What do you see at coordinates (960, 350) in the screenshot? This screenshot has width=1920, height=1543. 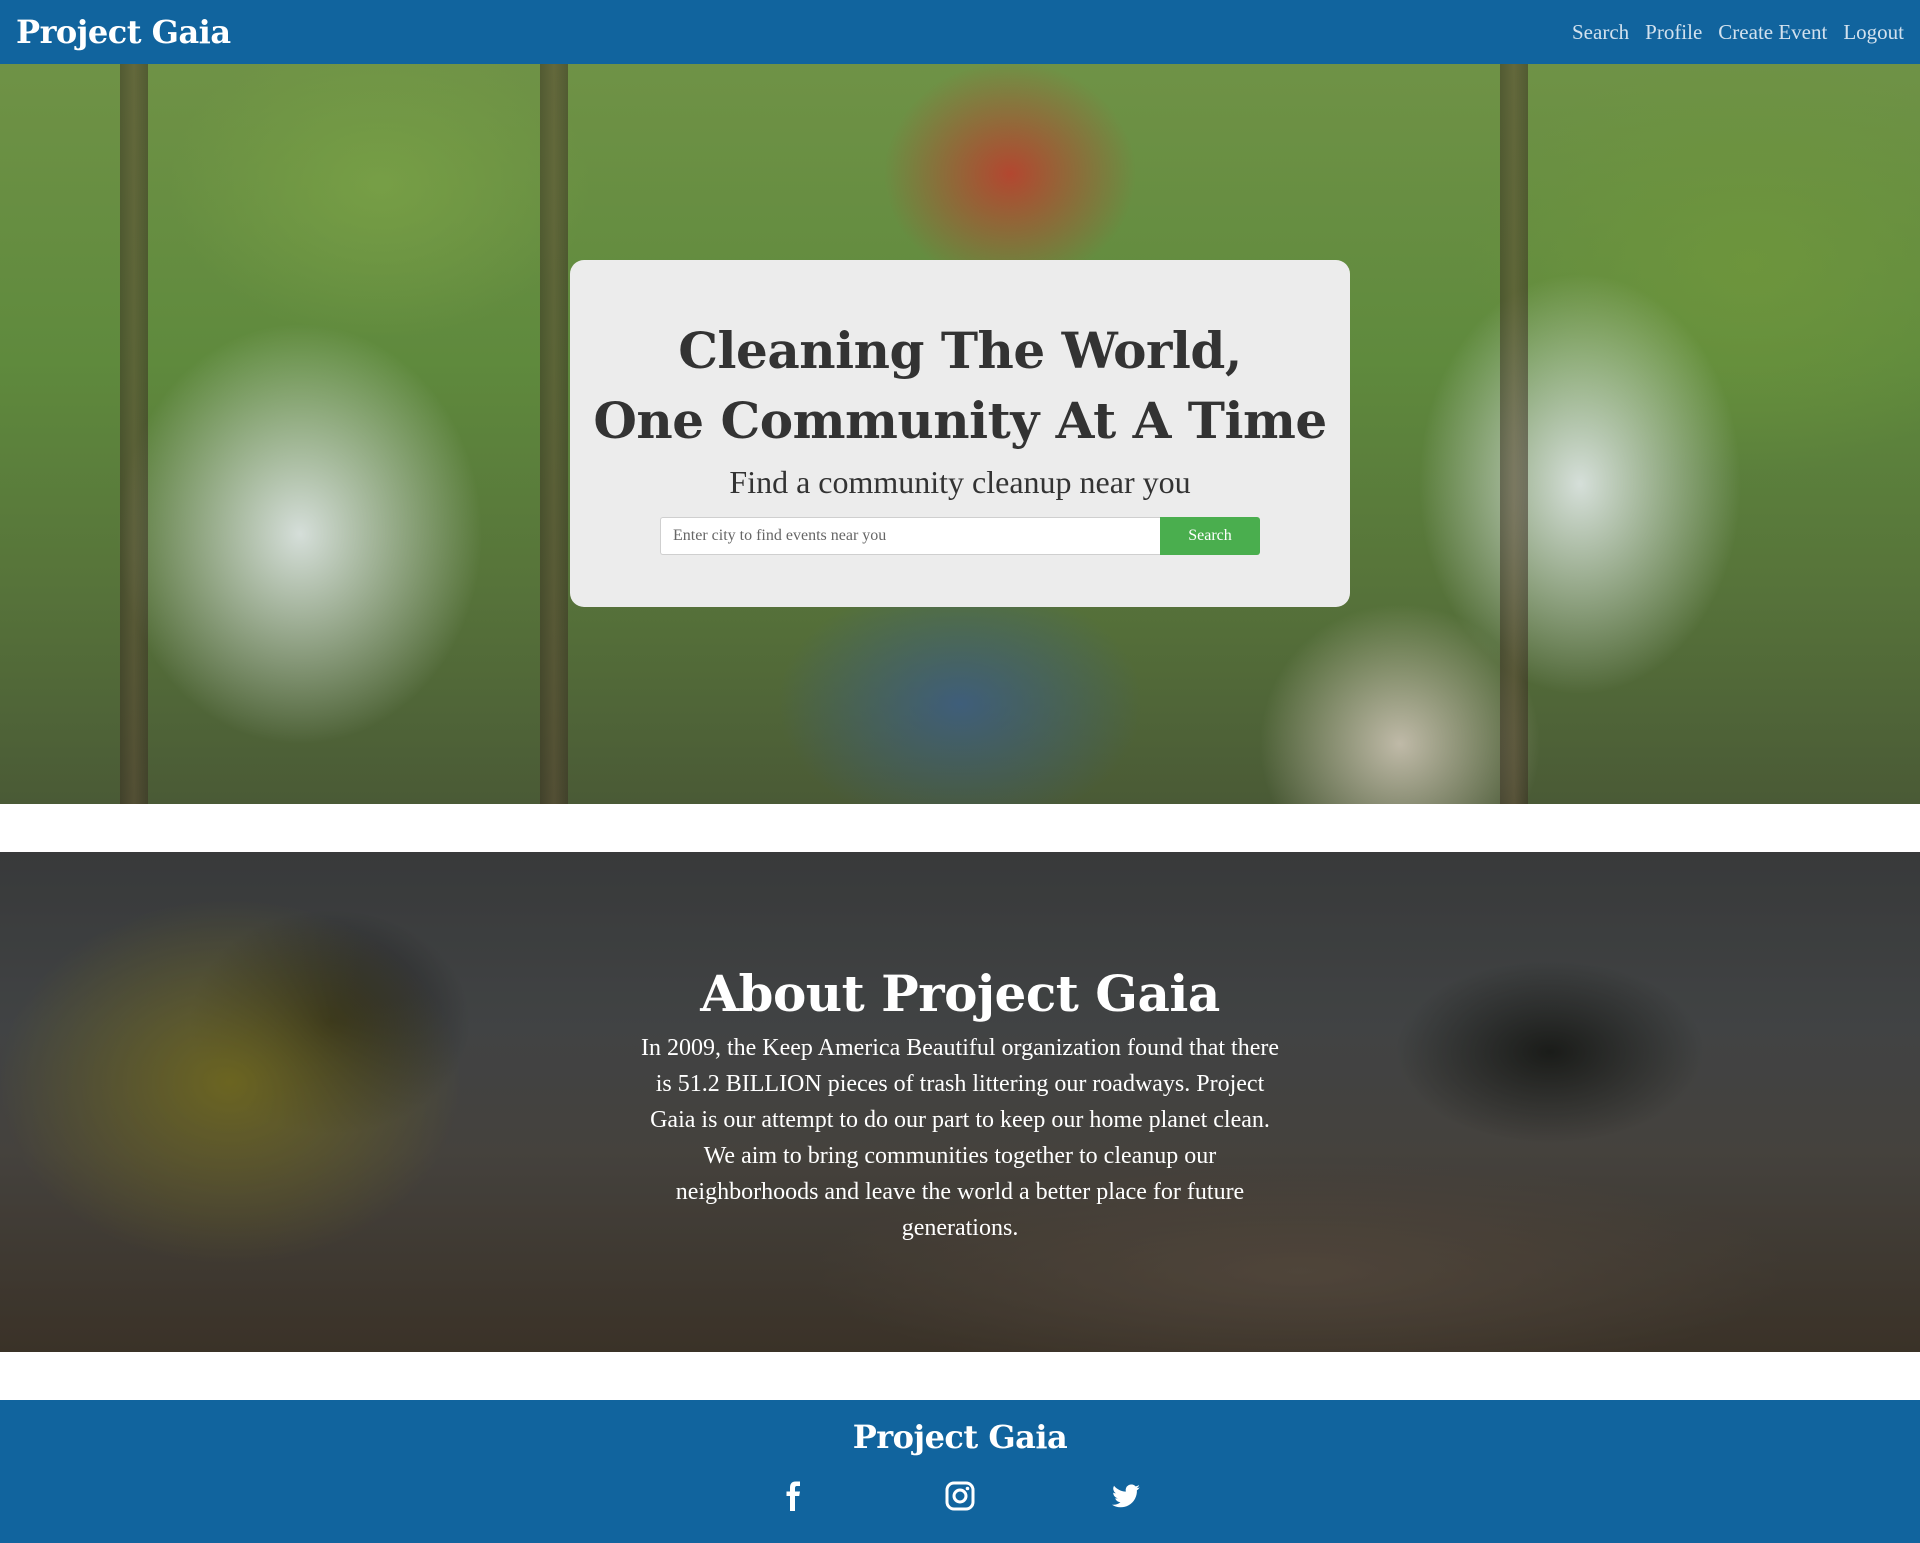 I see `hero-title-line-1: Cleaning The World,` at bounding box center [960, 350].